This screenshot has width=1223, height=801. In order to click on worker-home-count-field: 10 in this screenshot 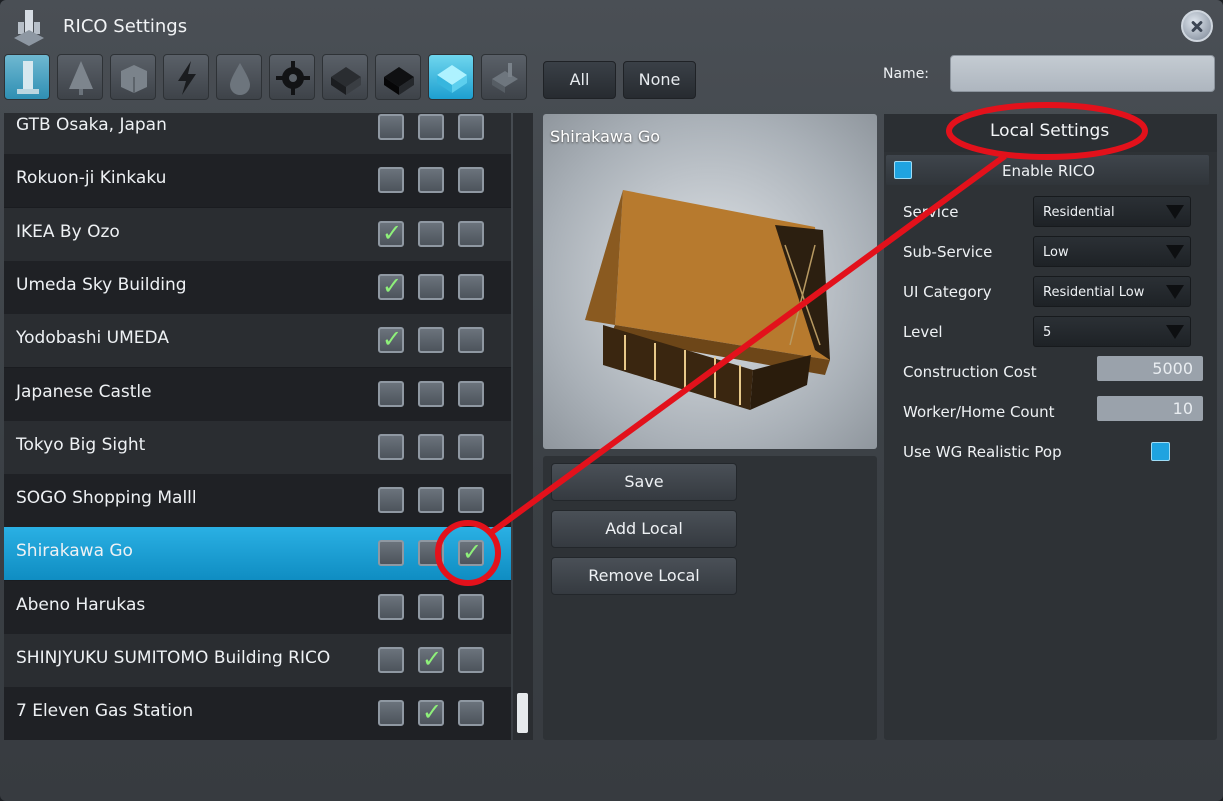, I will do `click(1150, 408)`.